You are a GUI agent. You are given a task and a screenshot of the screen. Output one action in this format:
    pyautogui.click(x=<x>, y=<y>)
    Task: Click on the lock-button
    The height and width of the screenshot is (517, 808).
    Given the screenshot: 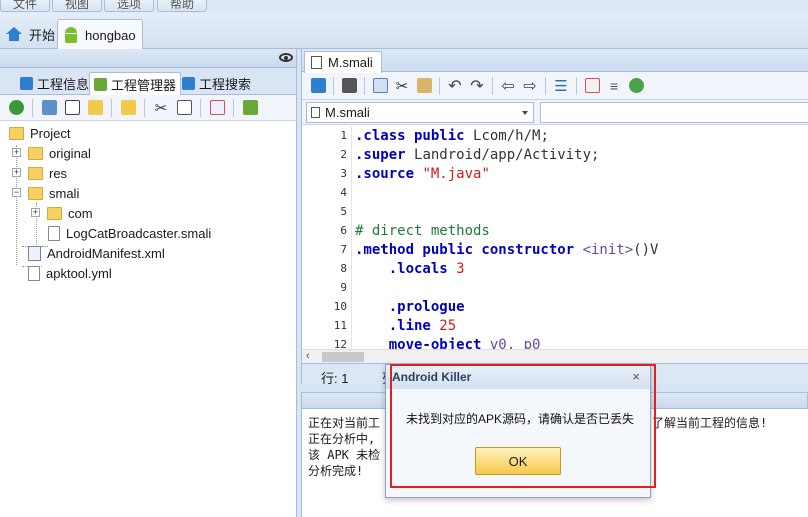 What is the action you would take?
    pyautogui.click(x=318, y=86)
    